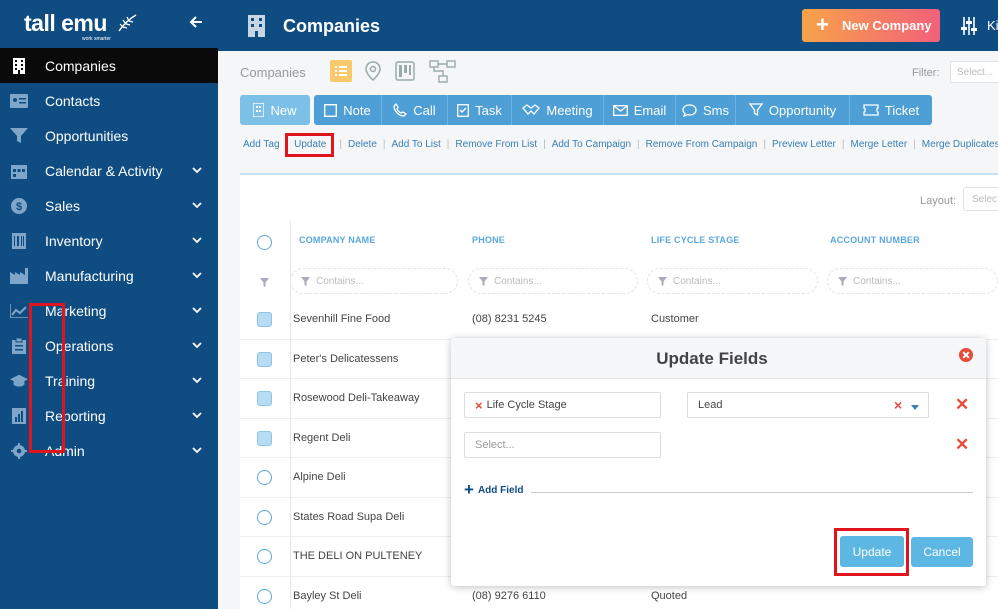  I want to click on logo: tall emu work smarter, so click(84, 25).